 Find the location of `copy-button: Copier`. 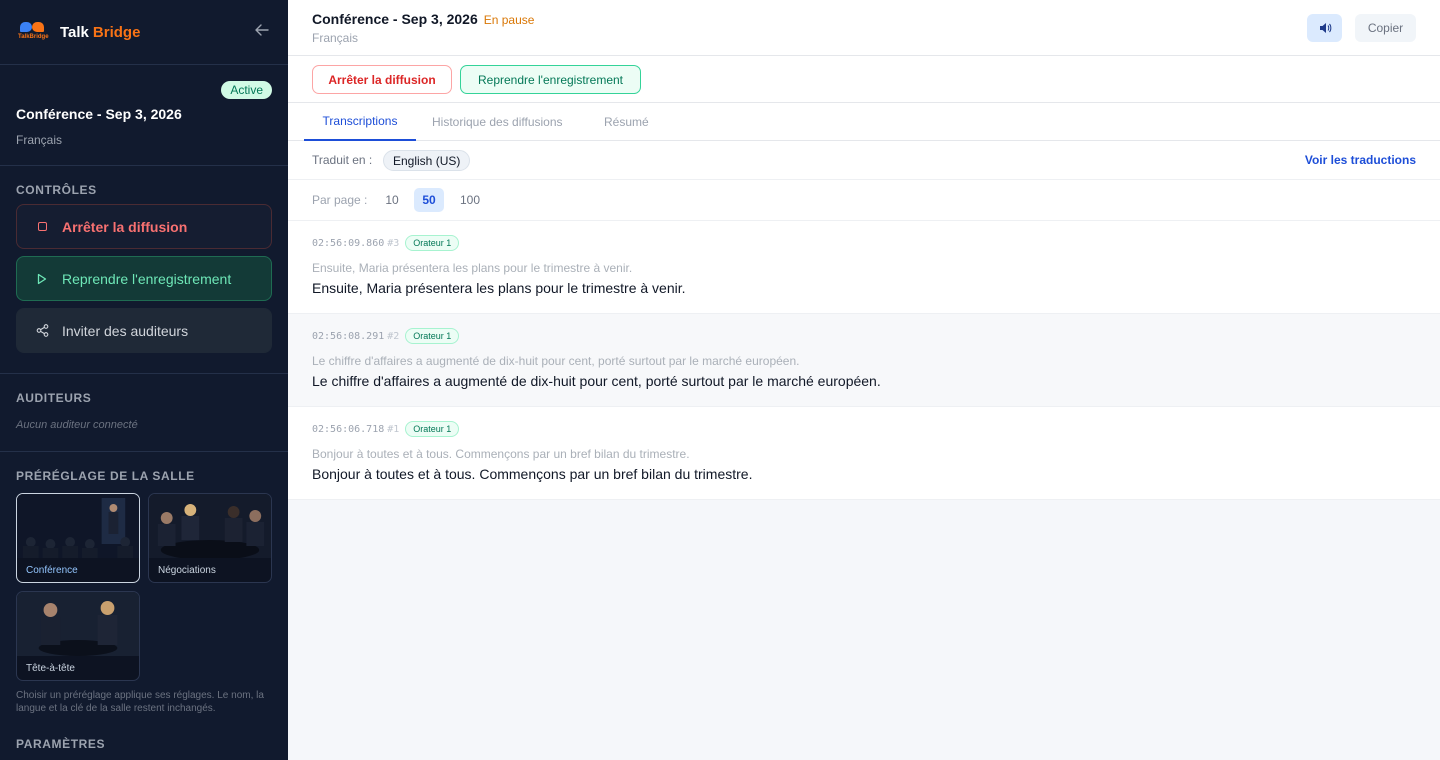

copy-button: Copier is located at coordinates (1385, 28).